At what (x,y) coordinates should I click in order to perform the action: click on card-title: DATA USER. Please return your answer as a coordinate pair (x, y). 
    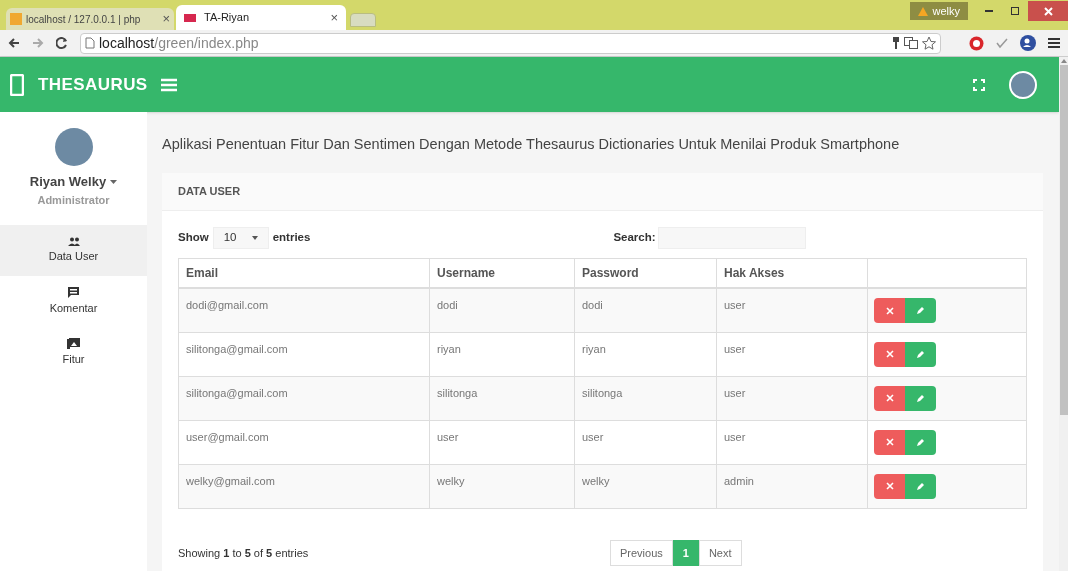
    Looking at the image, I should click on (209, 191).